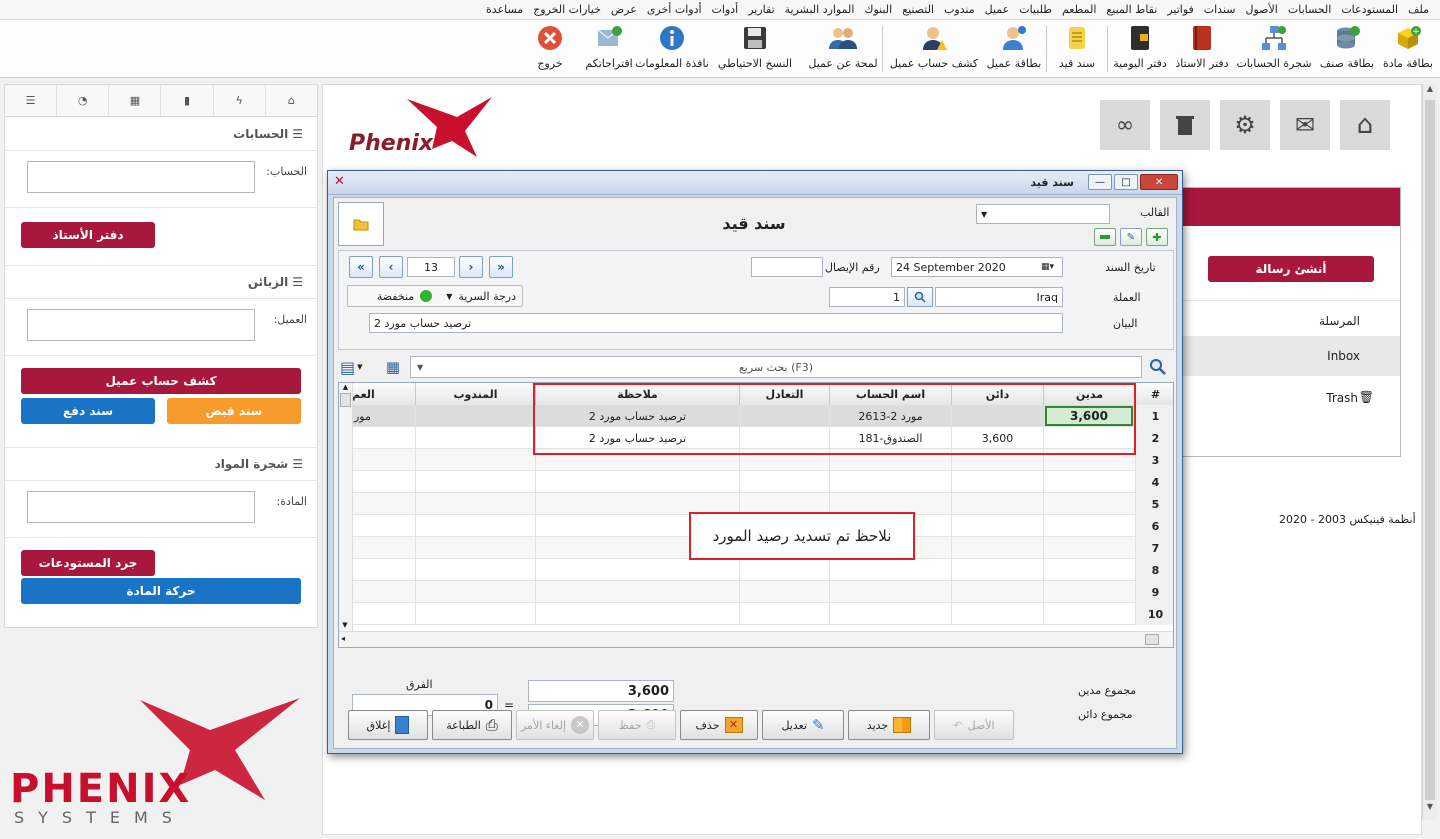 Image resolution: width=1440 pixels, height=839 pixels. Describe the element at coordinates (141, 507) in the screenshot. I see `item-input` at that location.